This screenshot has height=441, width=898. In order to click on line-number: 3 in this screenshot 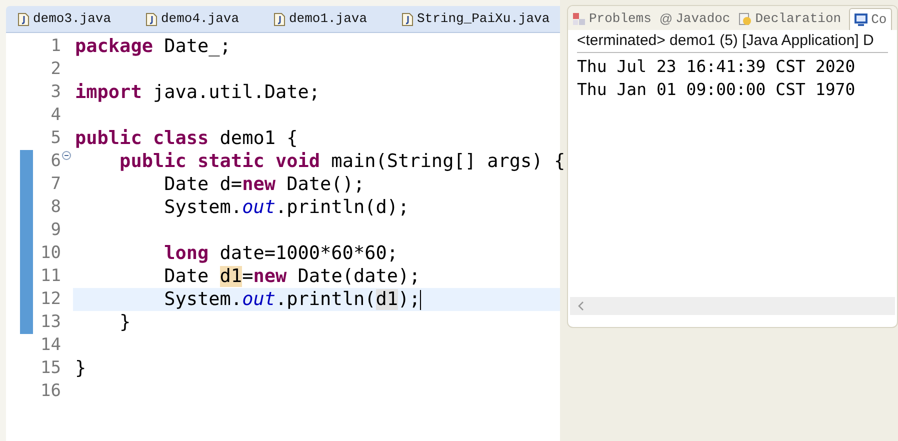, I will do `click(55, 92)`.